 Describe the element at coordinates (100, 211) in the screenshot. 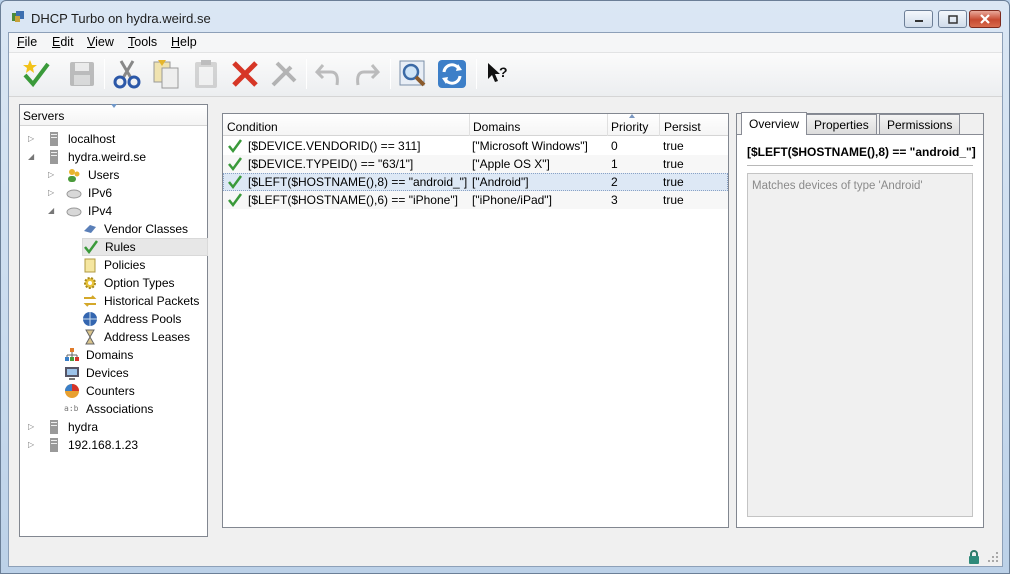

I see `tree-node-label: IPv4` at that location.